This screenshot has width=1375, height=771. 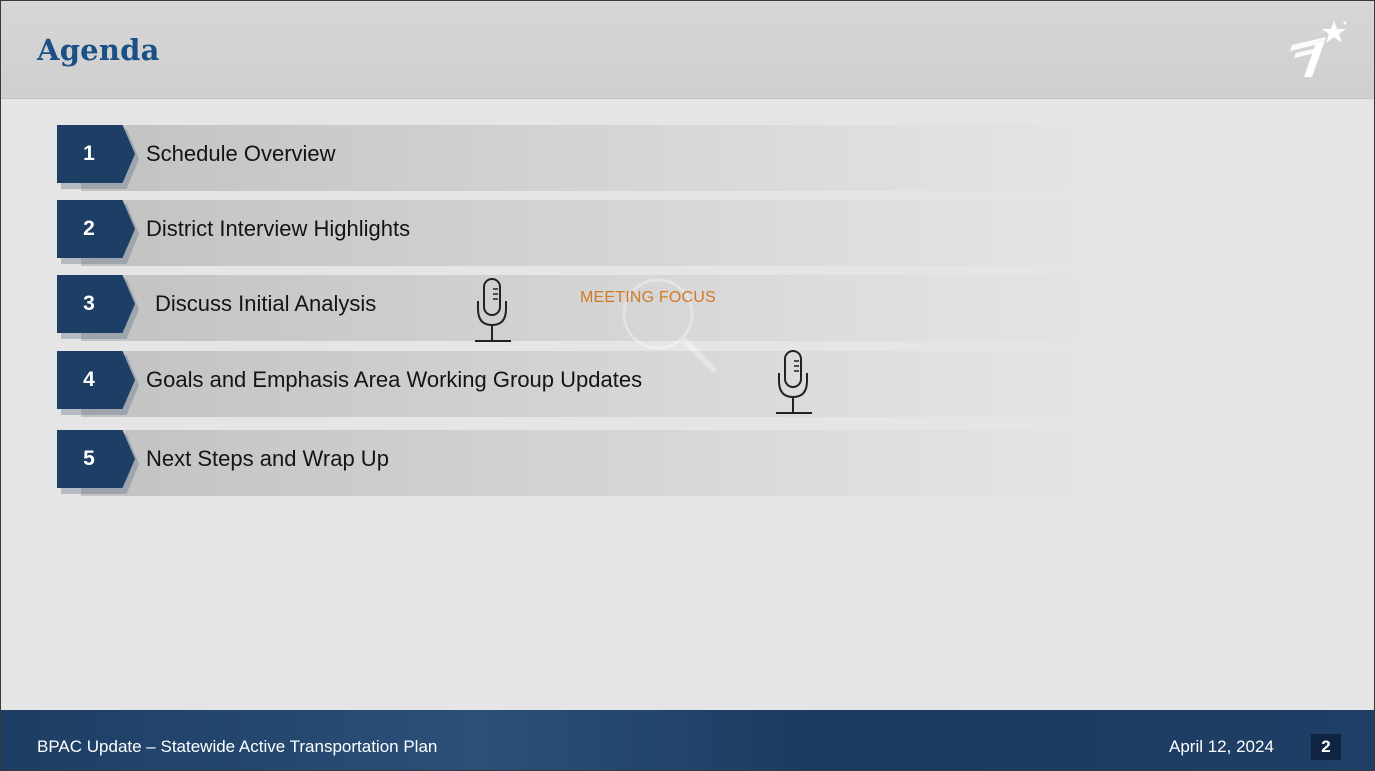 I want to click on agenda-number: 5, so click(x=89, y=458).